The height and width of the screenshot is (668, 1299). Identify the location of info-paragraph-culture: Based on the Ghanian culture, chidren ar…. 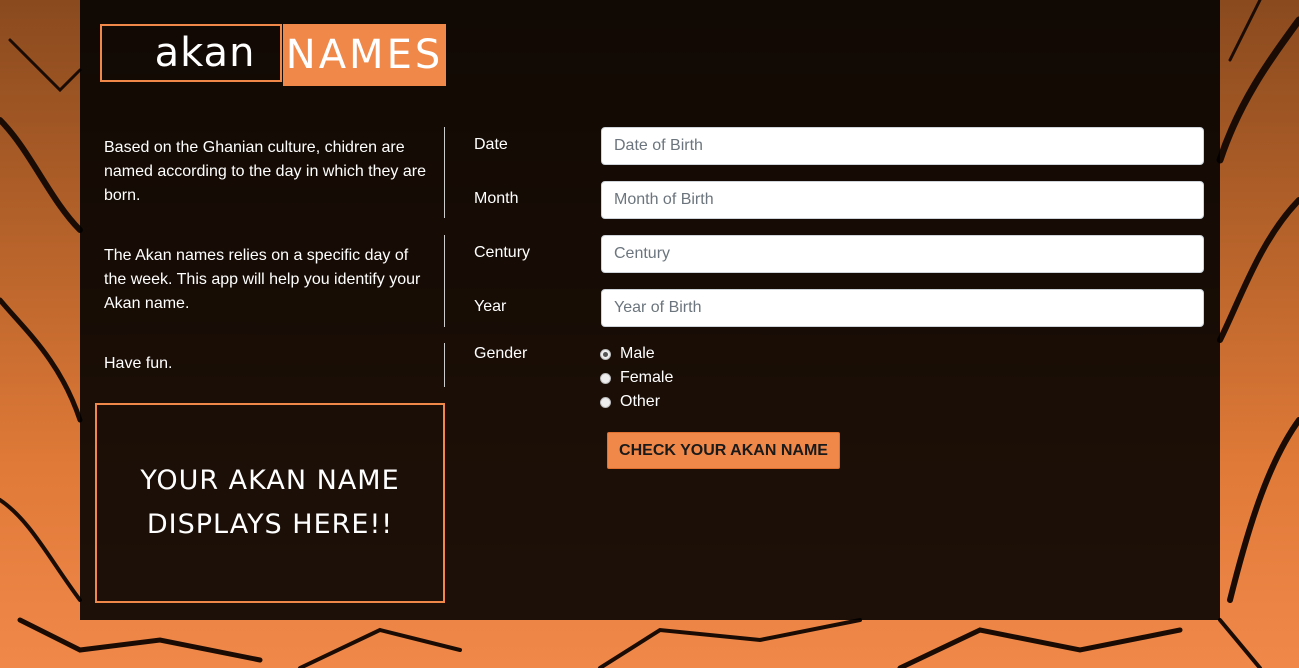
(265, 171).